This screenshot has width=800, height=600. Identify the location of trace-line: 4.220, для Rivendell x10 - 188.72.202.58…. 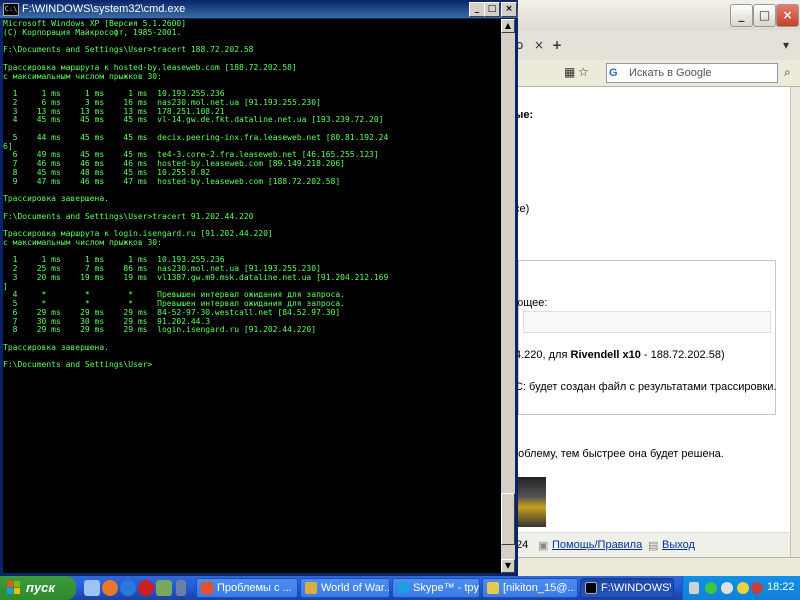
(620, 355).